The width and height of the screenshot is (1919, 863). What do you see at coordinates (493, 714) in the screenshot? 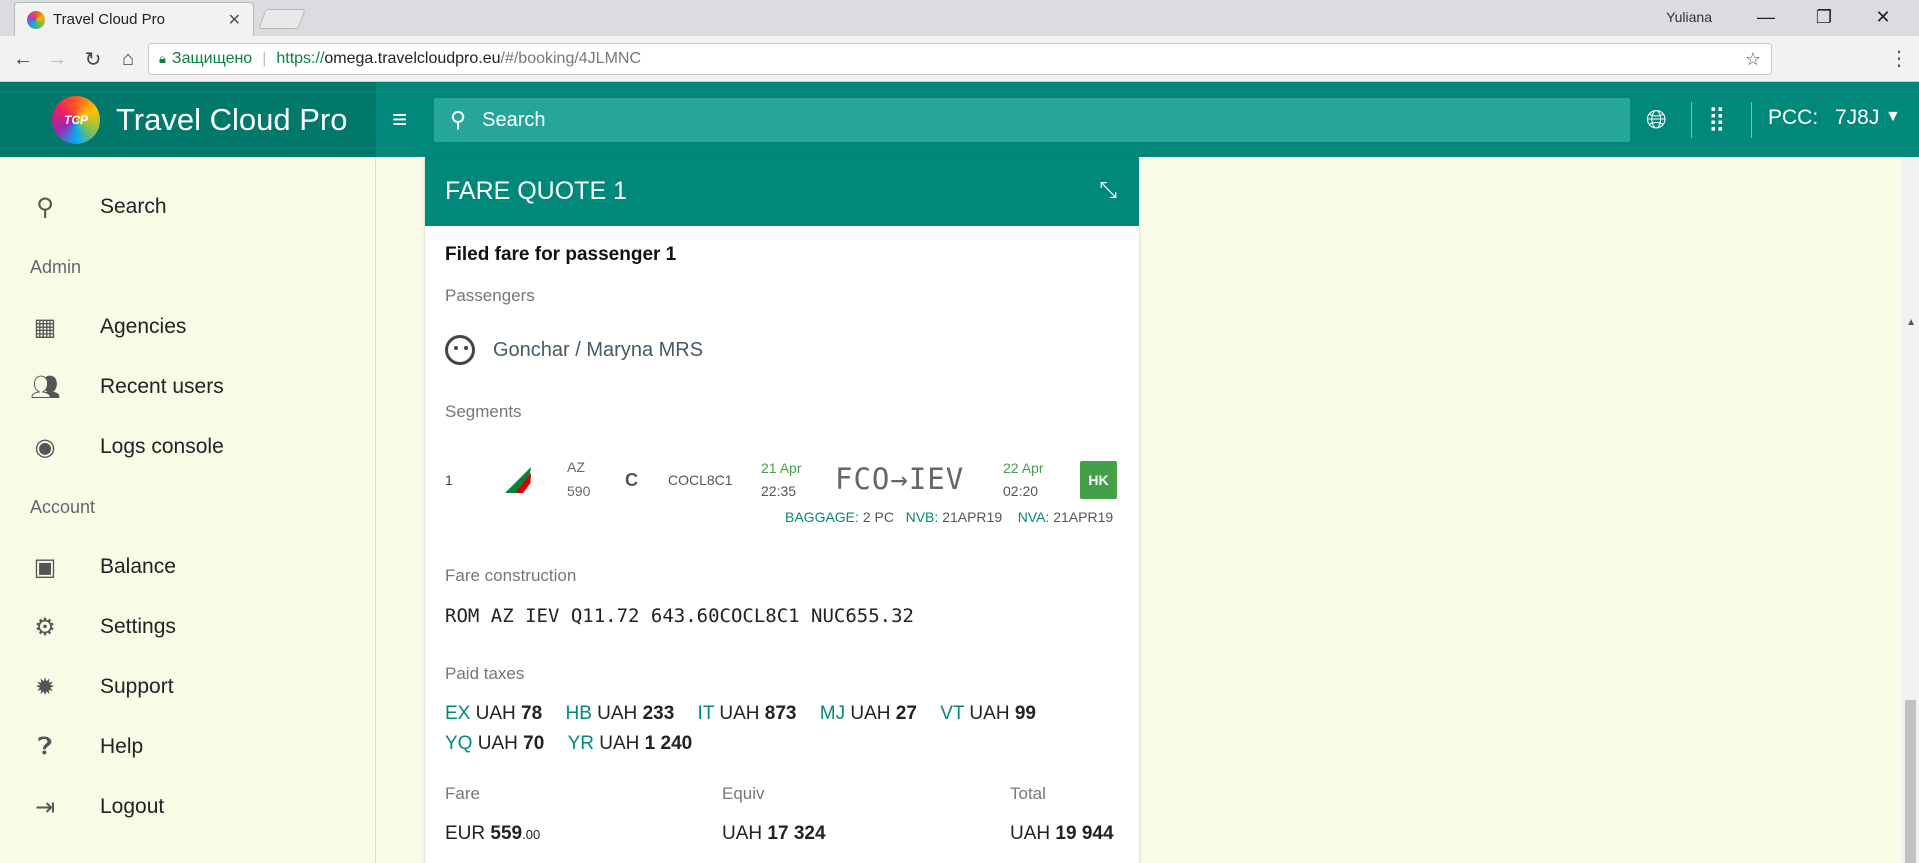
I see `tax-item: EX UAH 78` at bounding box center [493, 714].